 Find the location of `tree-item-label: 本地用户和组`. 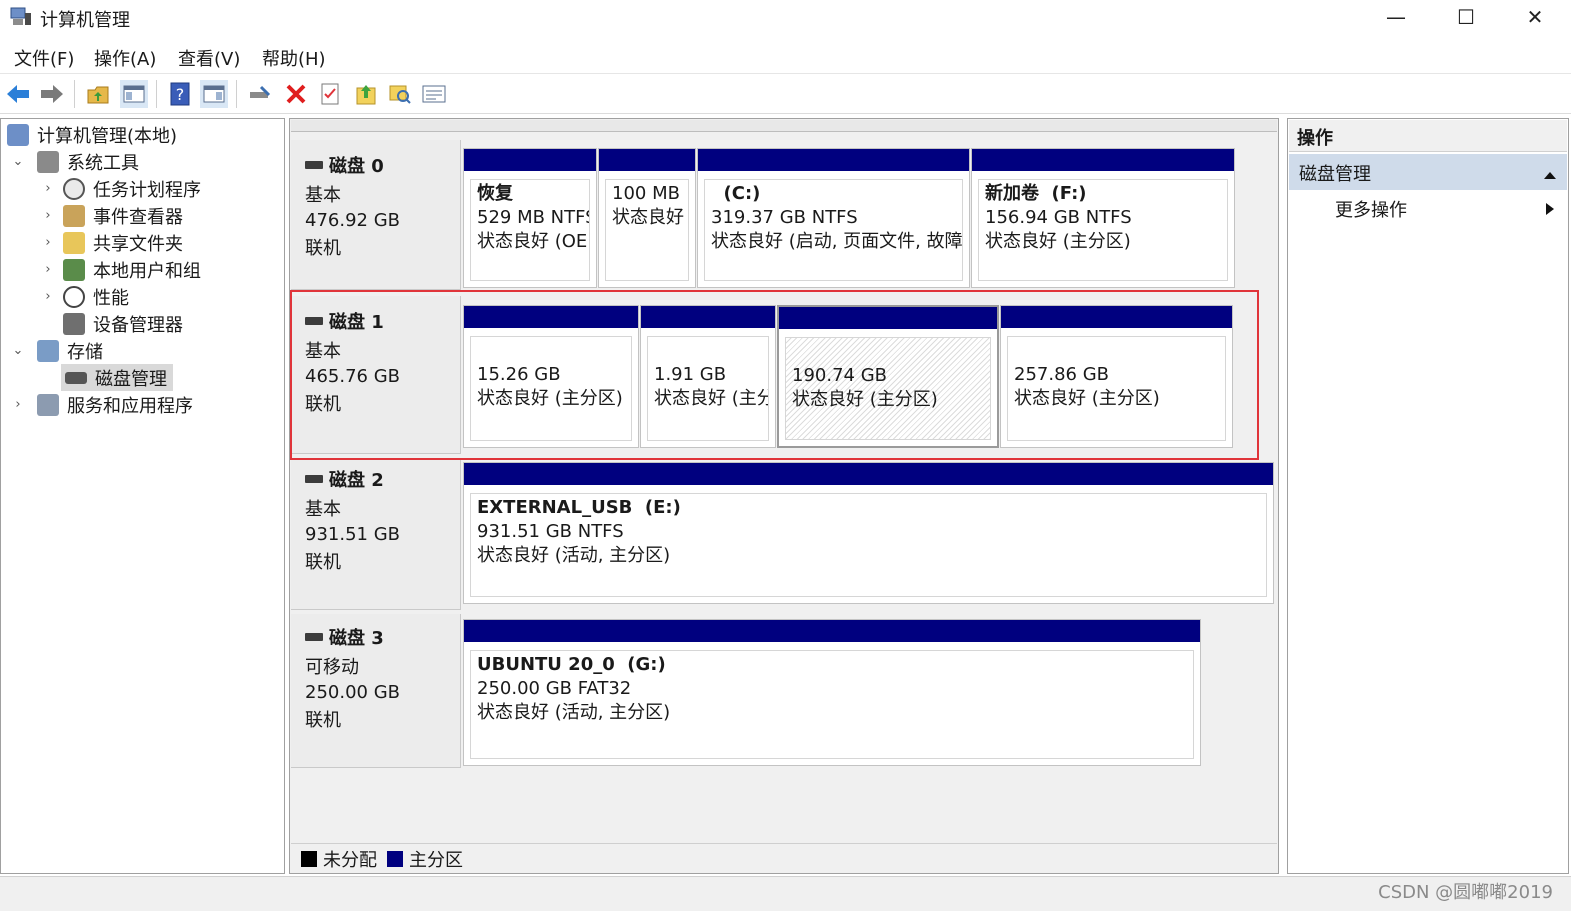

tree-item-label: 本地用户和组 is located at coordinates (147, 271).